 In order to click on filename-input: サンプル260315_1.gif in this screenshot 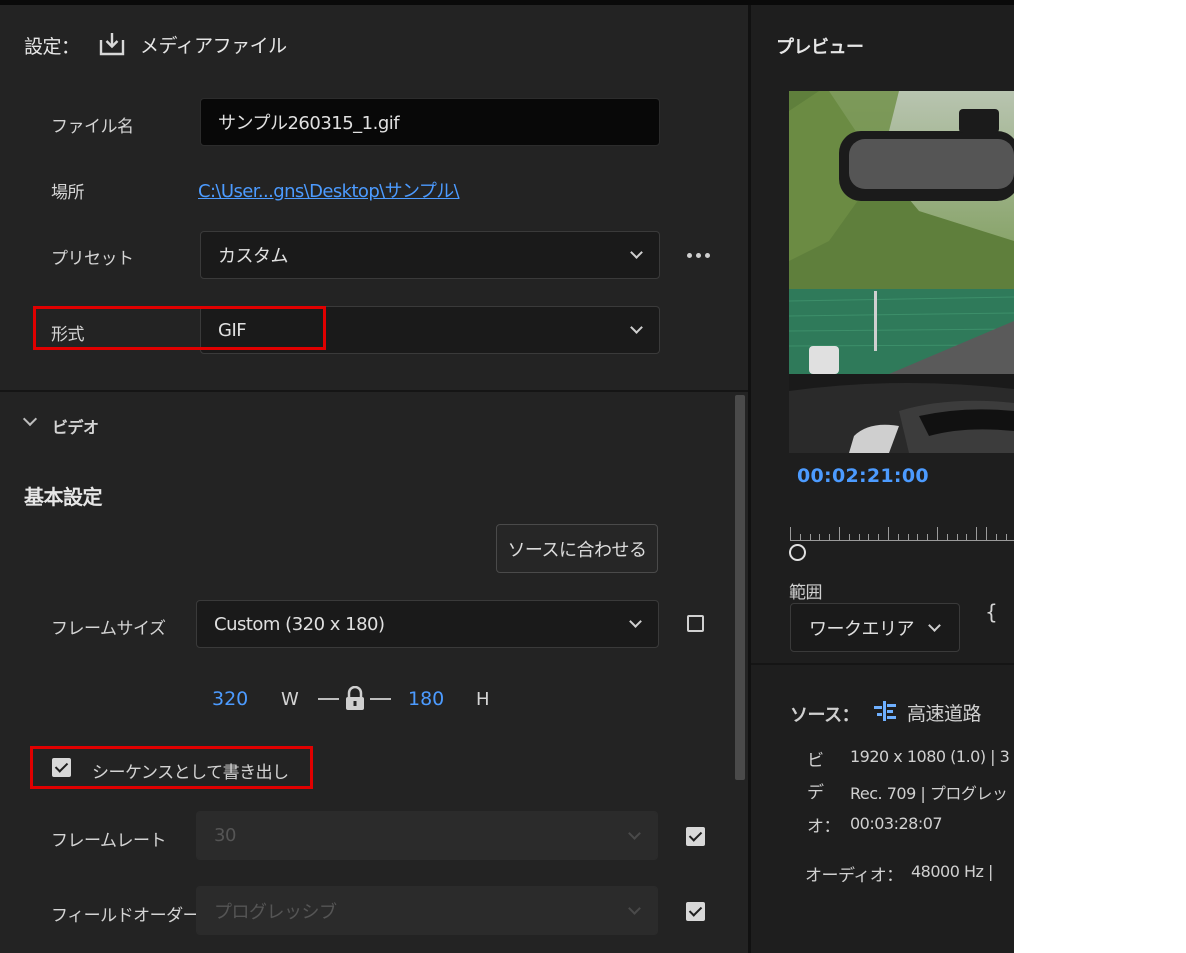, I will do `click(430, 122)`.